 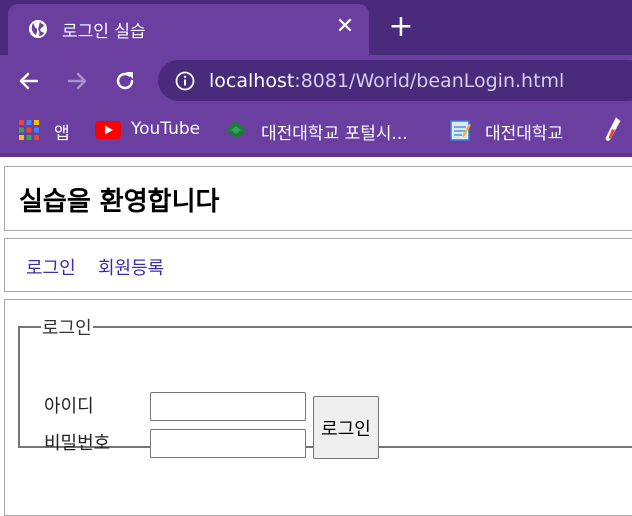 What do you see at coordinates (29, 81) in the screenshot?
I see `back-arrow-icon` at bounding box center [29, 81].